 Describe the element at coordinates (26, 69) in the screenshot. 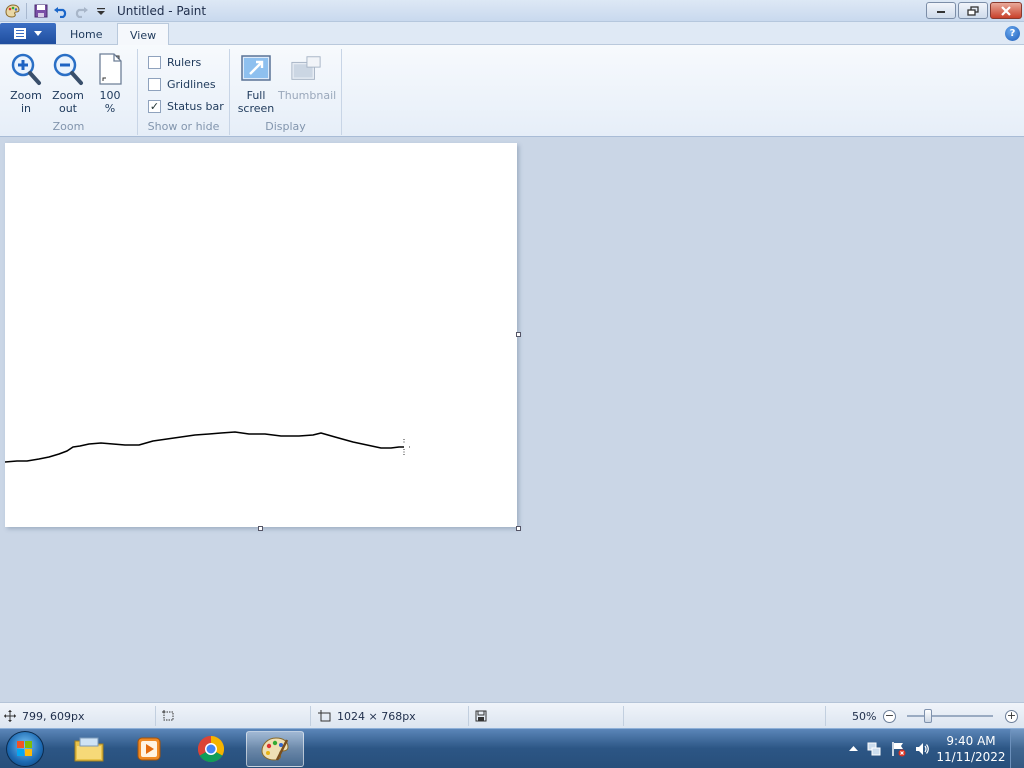

I see `zoom-in-icon` at that location.